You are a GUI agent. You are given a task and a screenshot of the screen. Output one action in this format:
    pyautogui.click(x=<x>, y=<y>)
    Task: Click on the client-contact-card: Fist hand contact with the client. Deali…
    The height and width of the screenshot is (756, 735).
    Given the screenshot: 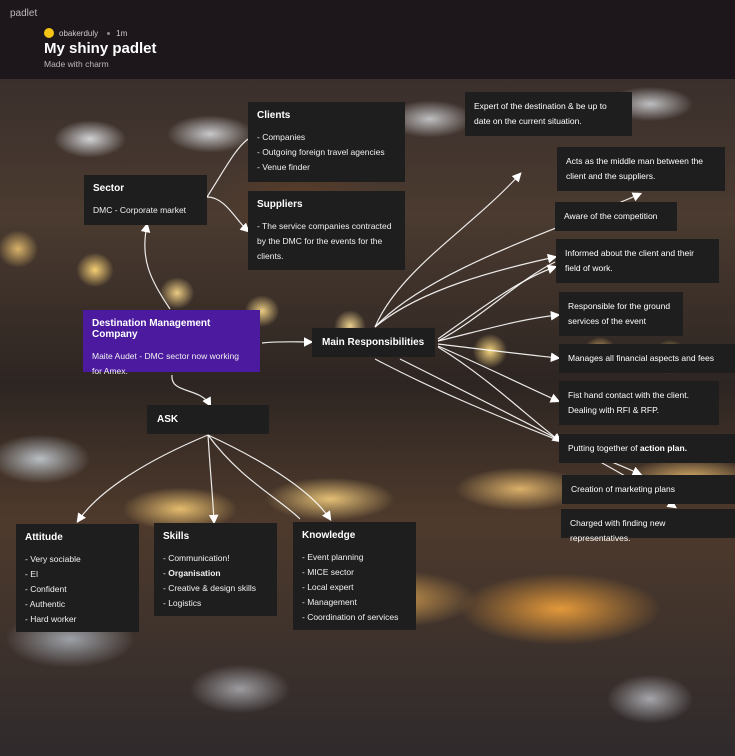 What is the action you would take?
    pyautogui.click(x=639, y=403)
    